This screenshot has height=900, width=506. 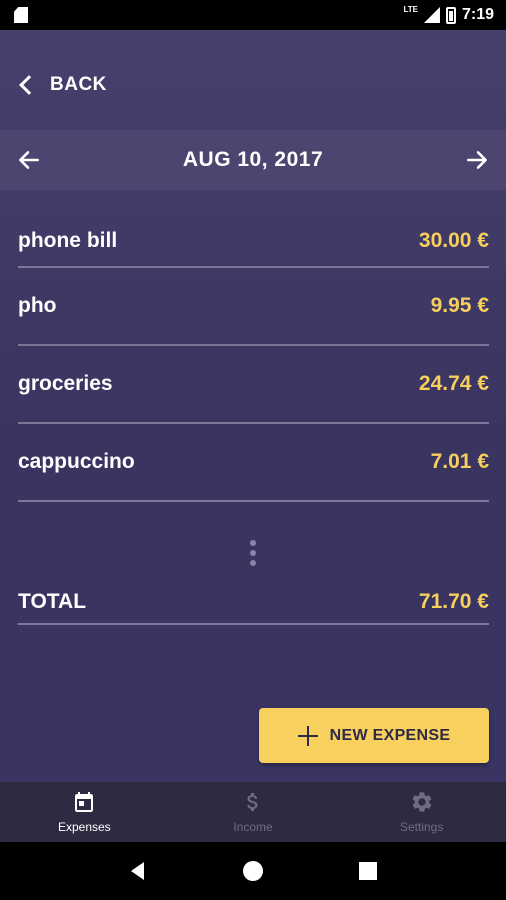 I want to click on current-date: AUG 10, 2017, so click(x=253, y=159).